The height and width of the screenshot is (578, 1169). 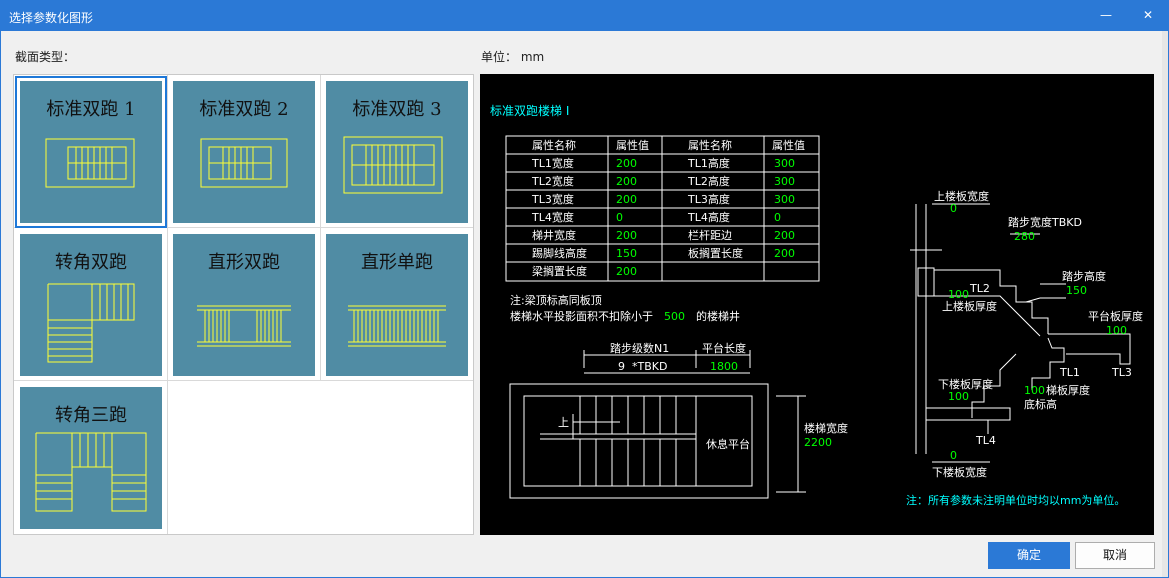 I want to click on table-cell: 板搁置长度, so click(x=715, y=253).